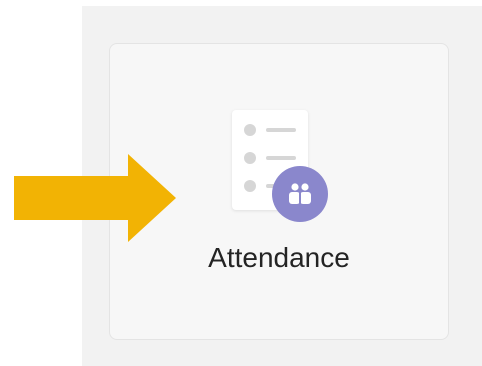 Image resolution: width=482 pixels, height=366 pixels. I want to click on people-icon, so click(300, 194).